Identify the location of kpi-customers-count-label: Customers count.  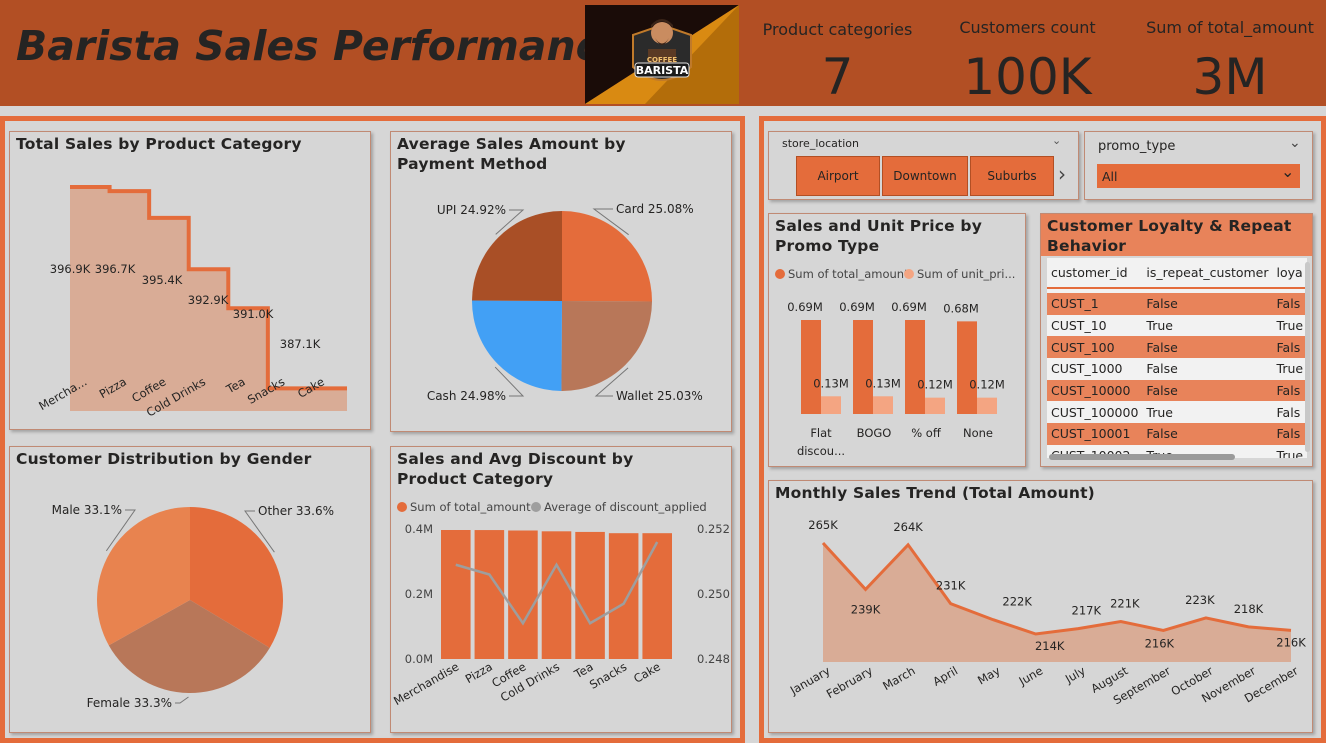
(1027, 27).